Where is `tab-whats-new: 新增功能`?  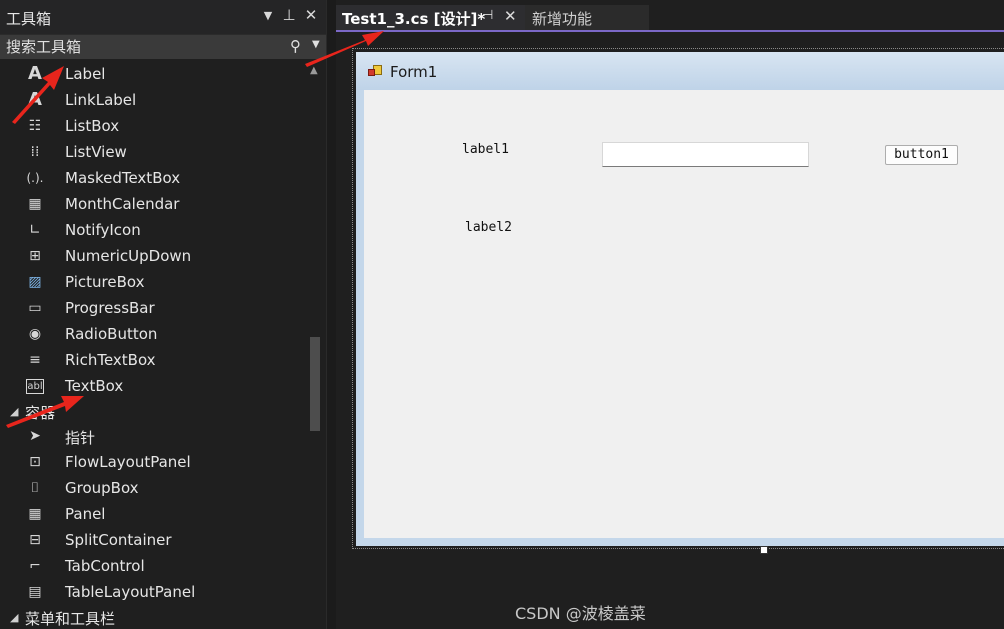
tab-whats-new: 新增功能 is located at coordinates (587, 17).